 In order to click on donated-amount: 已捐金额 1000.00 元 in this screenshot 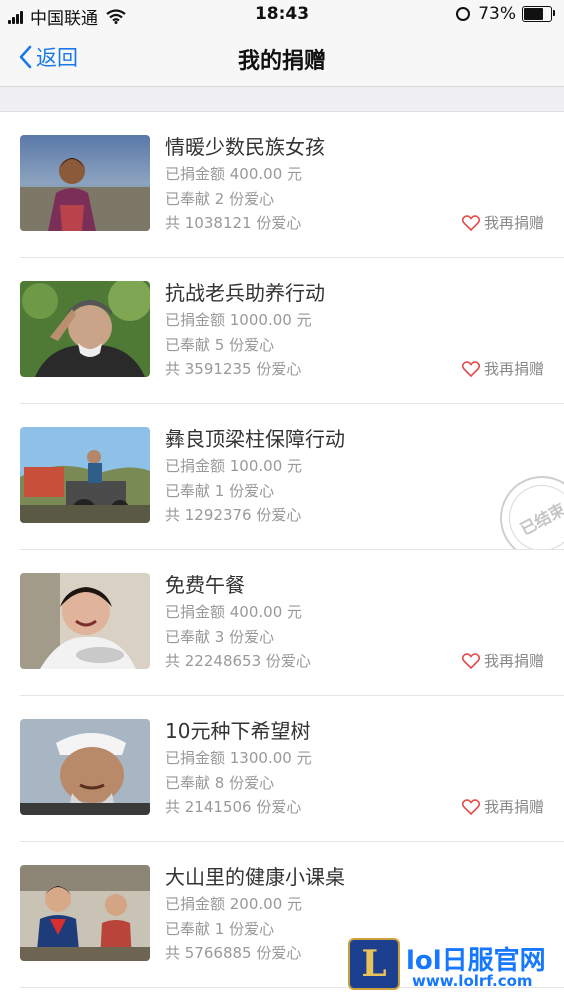, I will do `click(238, 320)`.